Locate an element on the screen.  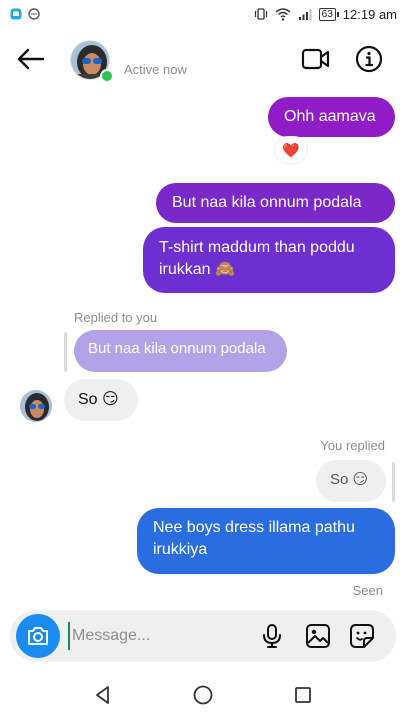
home-circle-icon is located at coordinates (202, 695).